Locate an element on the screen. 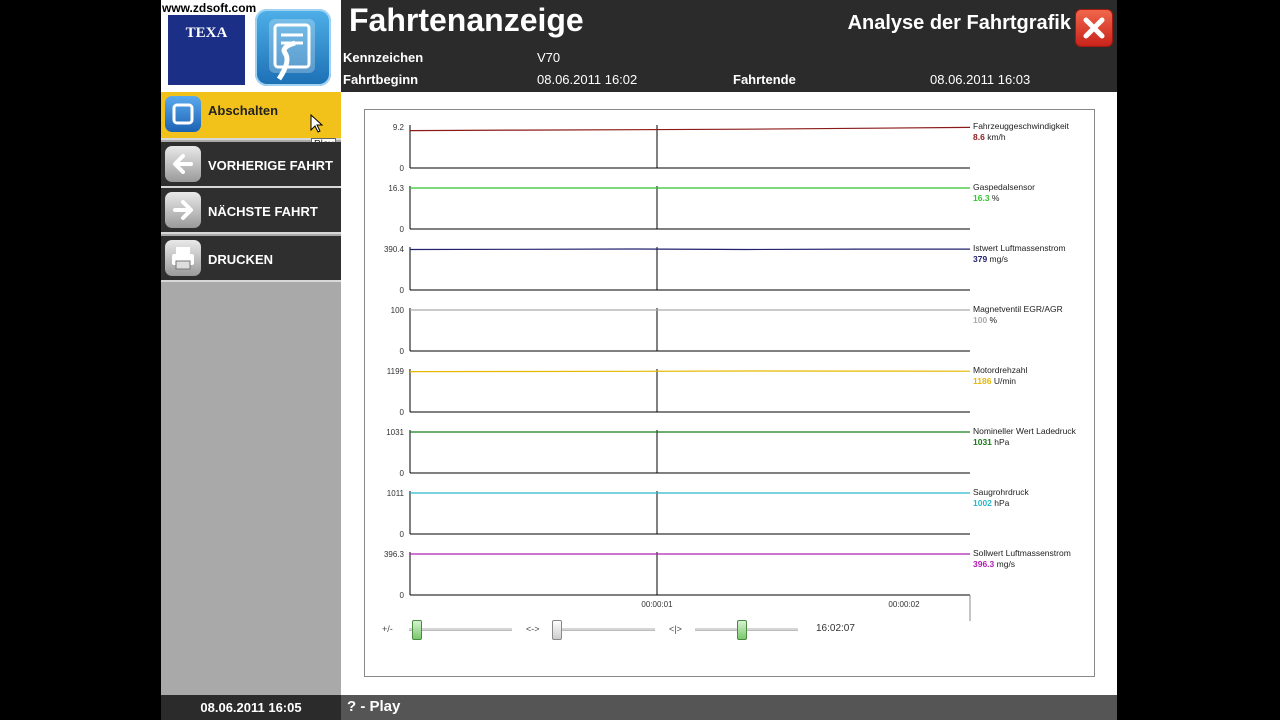 The width and height of the screenshot is (1280, 720). series-value-label: 379 mg/s is located at coordinates (990, 259).